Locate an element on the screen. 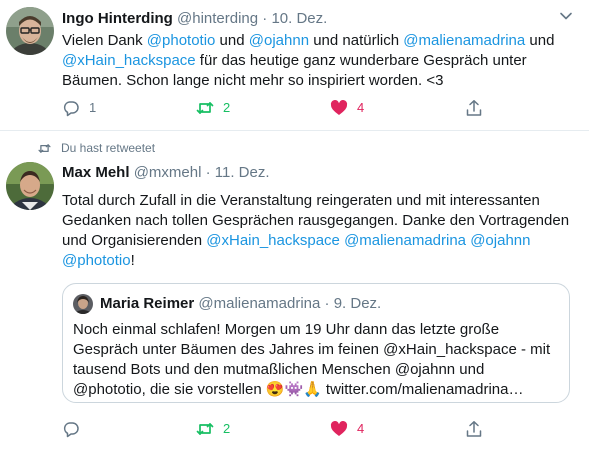 The height and width of the screenshot is (451, 589). chevron-down-icon is located at coordinates (566, 16).